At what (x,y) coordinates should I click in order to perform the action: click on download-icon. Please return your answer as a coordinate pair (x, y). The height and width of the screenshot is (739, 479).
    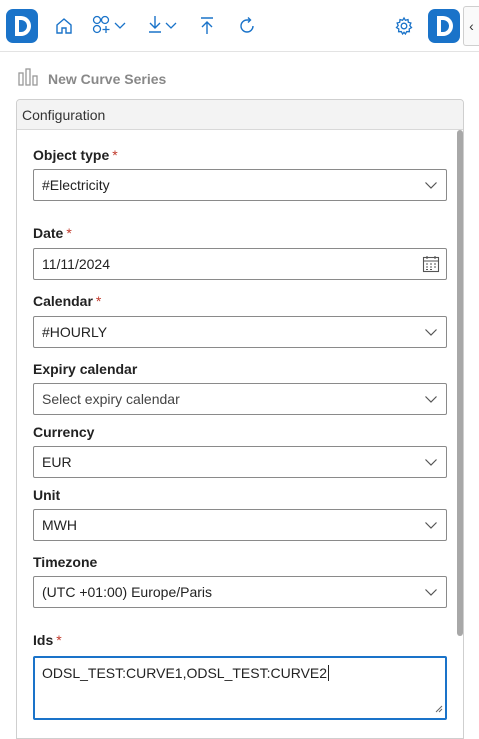
    Looking at the image, I should click on (155, 26).